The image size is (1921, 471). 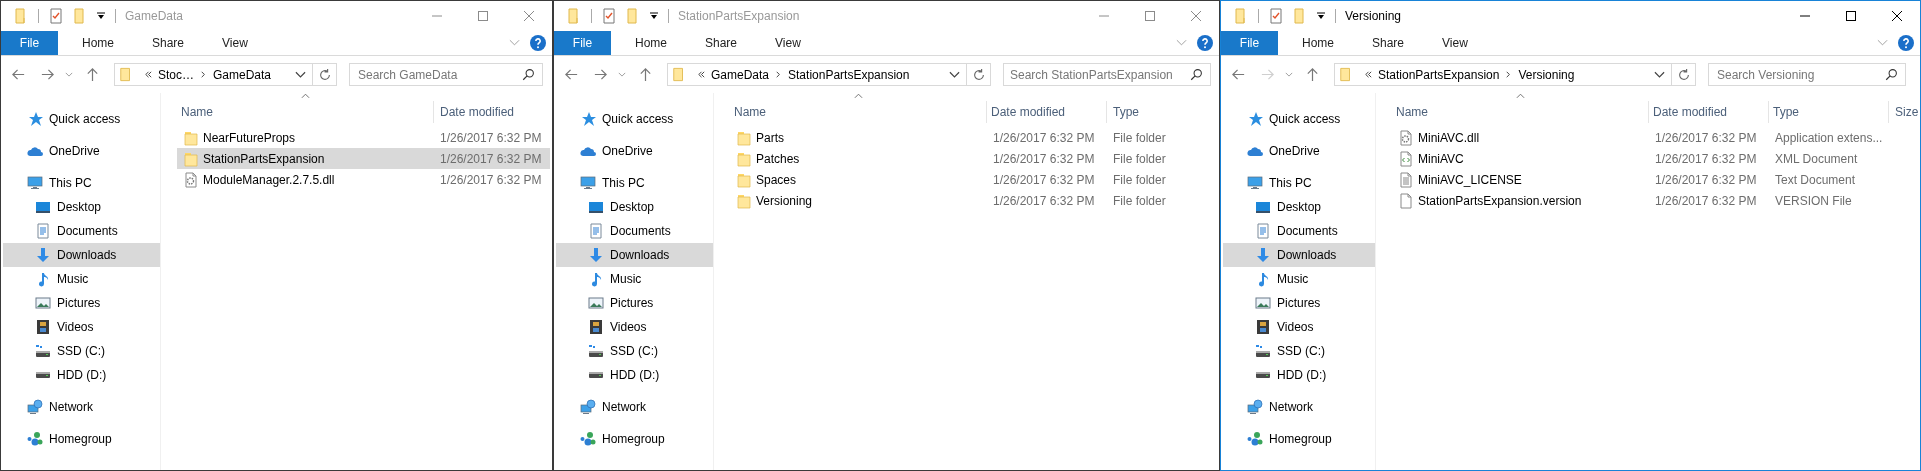 I want to click on address-bar: StationPartsExpansion Versioning, so click(x=1503, y=74).